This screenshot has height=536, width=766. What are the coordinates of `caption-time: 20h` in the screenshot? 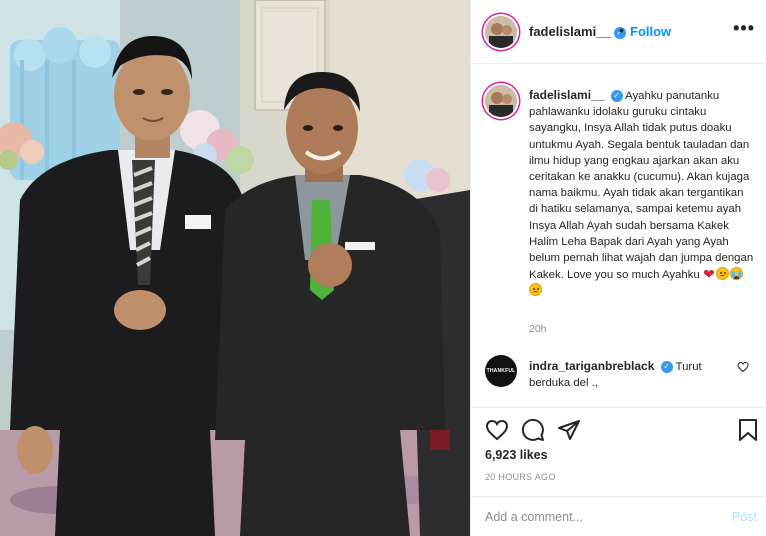 It's located at (538, 329).